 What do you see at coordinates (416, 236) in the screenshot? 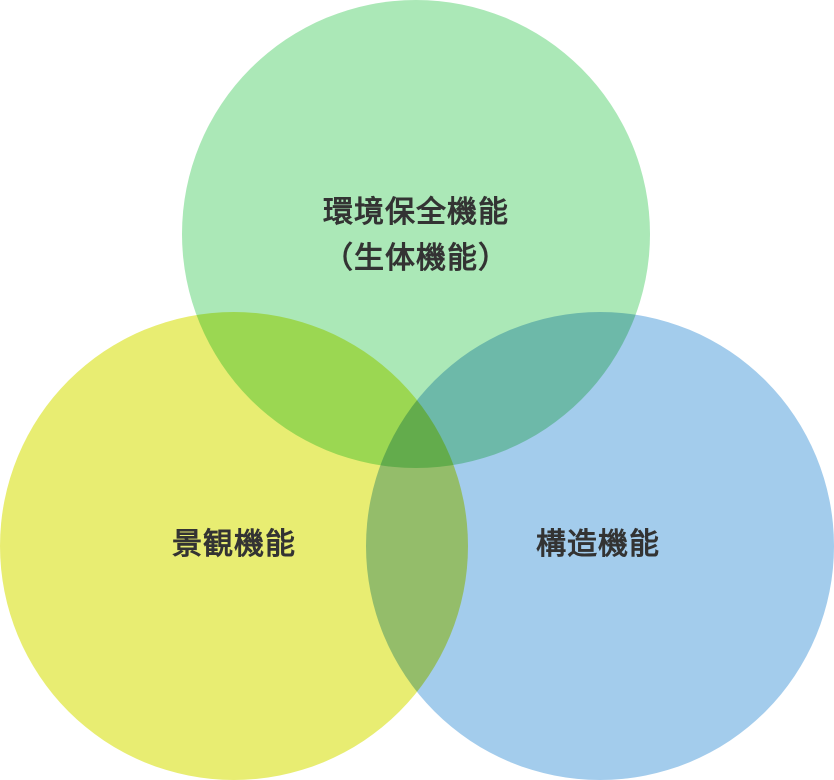
I see `label-environmental: 環境保全機能 （生体機能）` at bounding box center [416, 236].